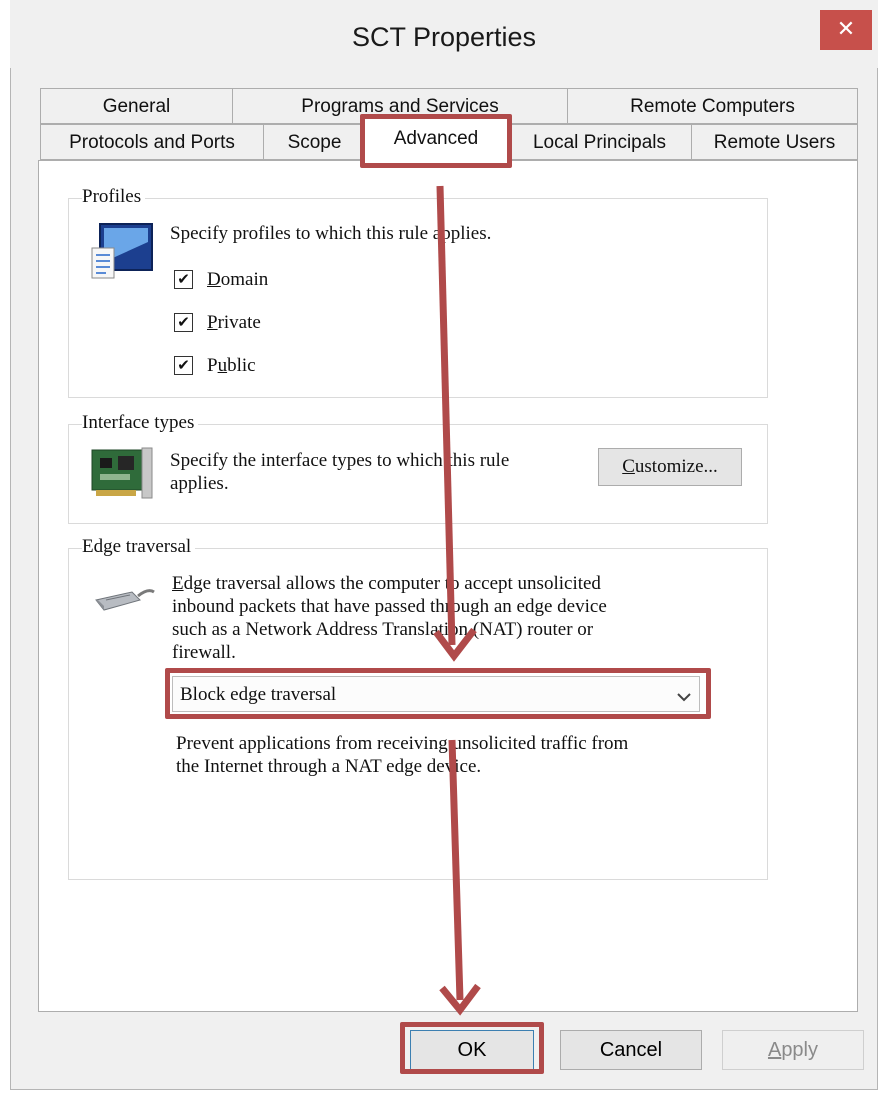 This screenshot has height=1095, width=880. Describe the element at coordinates (446, 415) in the screenshot. I see `arrow-to-dropdown` at that location.